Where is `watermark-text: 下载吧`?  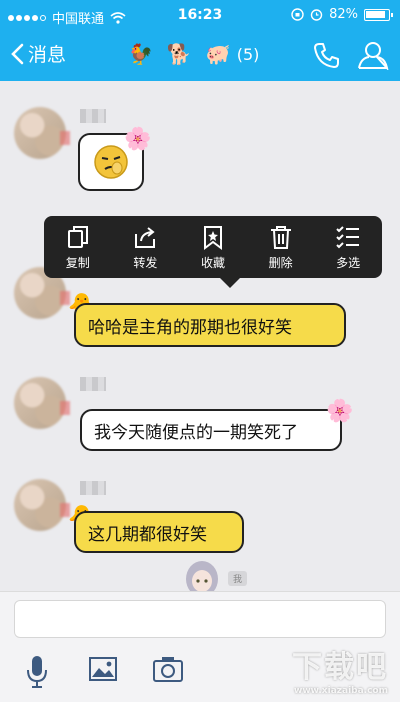
watermark-text: 下载吧 is located at coordinates (340, 667).